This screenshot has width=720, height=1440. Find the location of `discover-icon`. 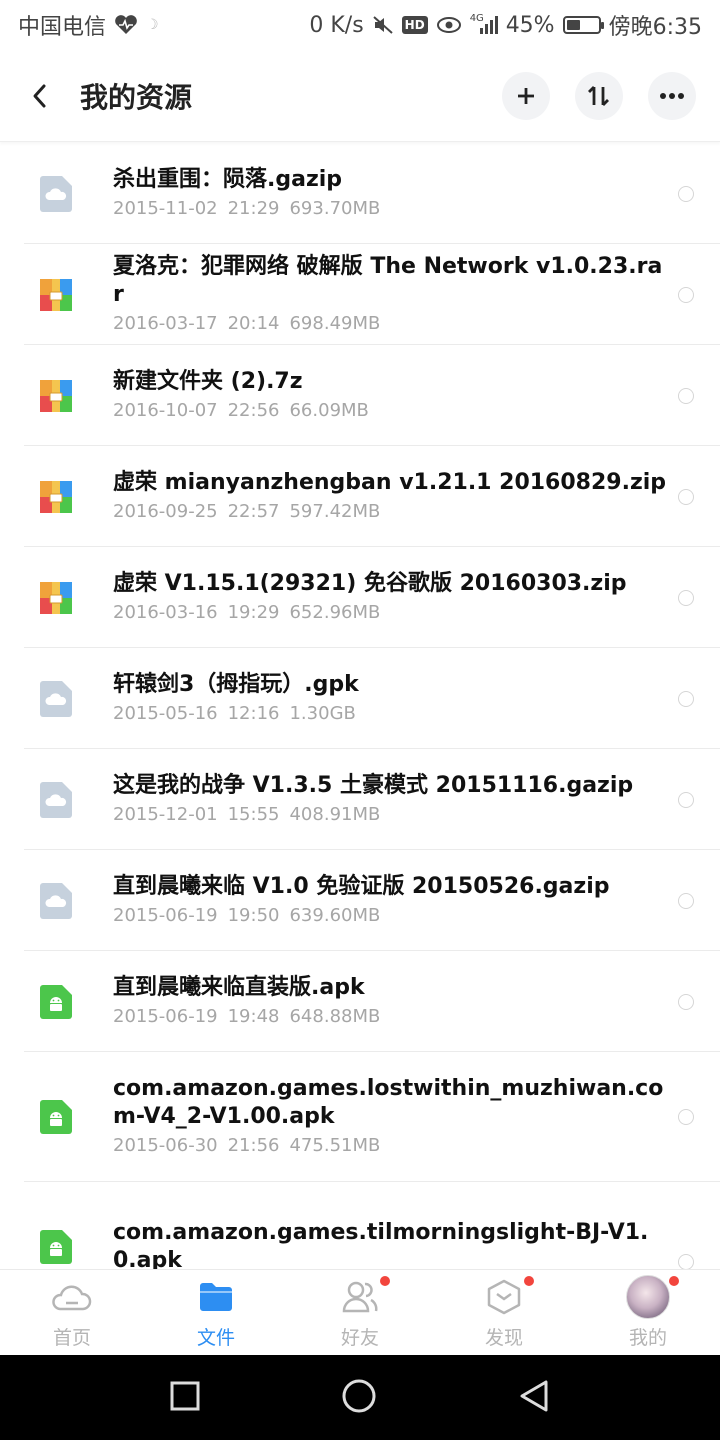

discover-icon is located at coordinates (504, 1297).